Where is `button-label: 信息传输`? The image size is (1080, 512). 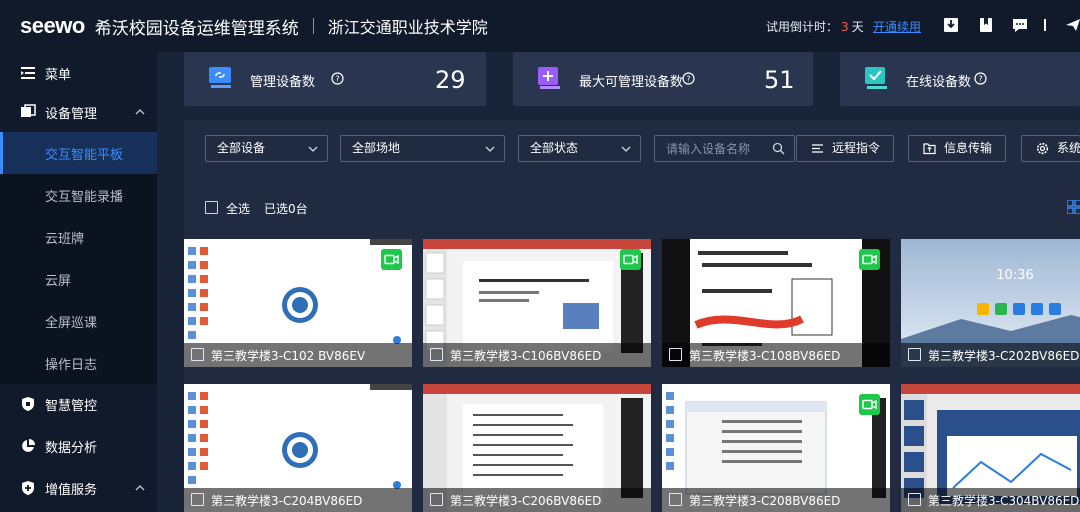 button-label: 信息传输 is located at coordinates (968, 148).